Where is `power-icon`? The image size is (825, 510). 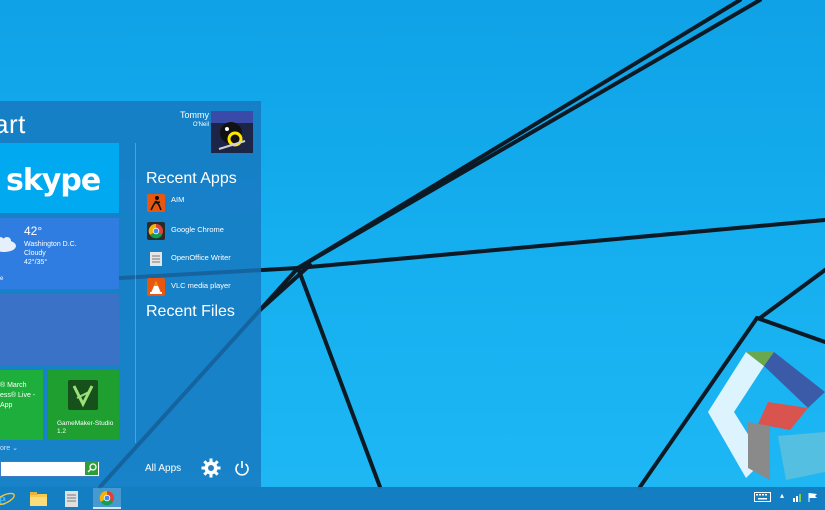 power-icon is located at coordinates (242, 468).